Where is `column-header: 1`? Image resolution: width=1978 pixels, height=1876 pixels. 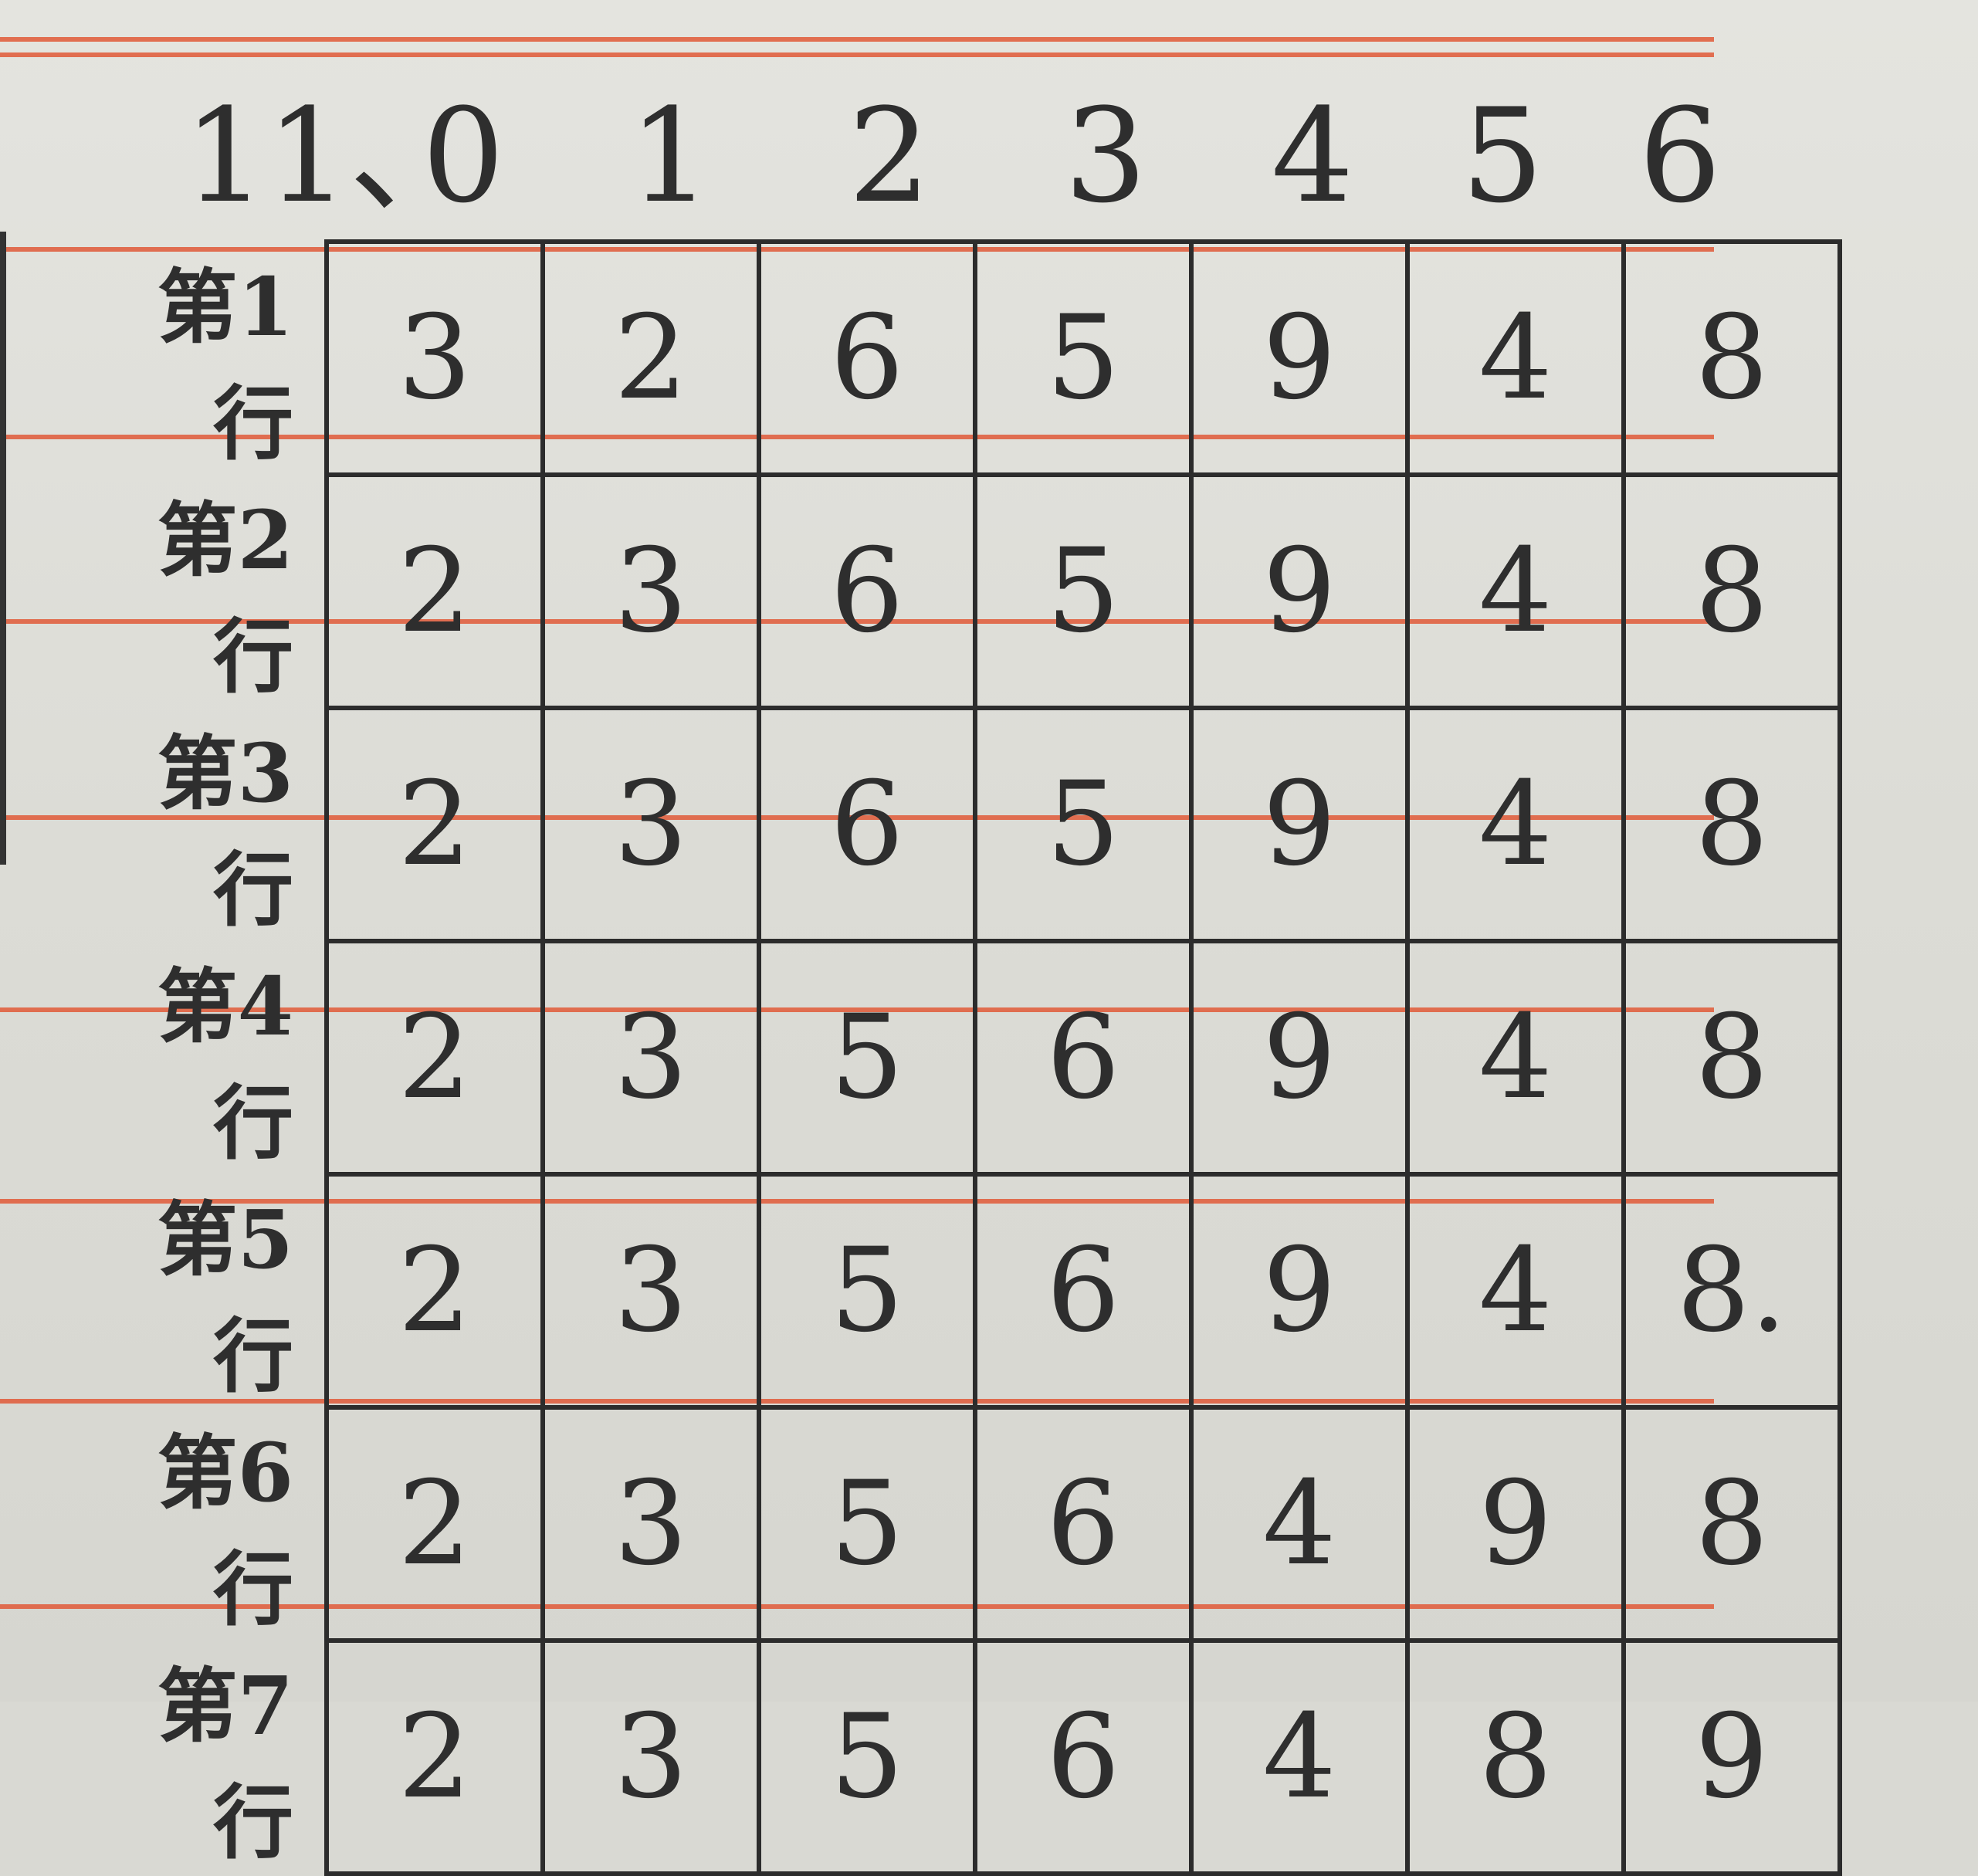 column-header: 1 is located at coordinates (670, 156).